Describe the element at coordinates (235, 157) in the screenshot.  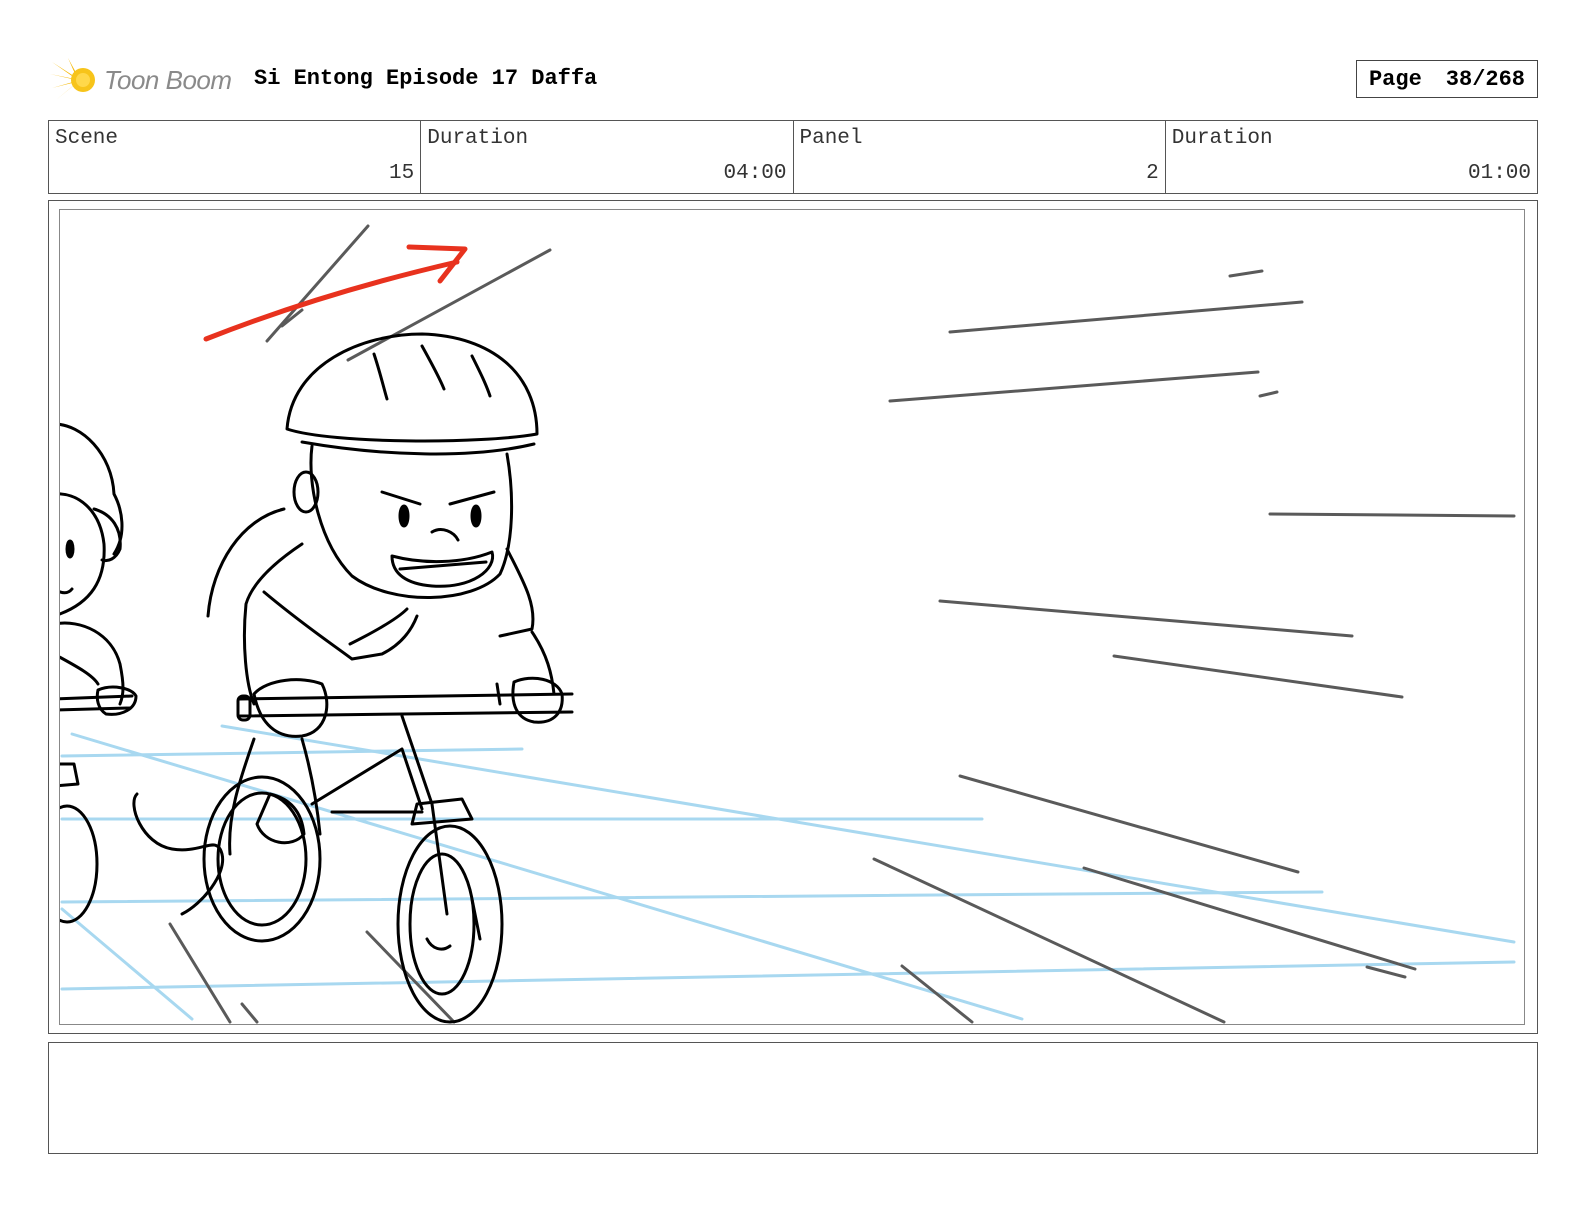
I see `scene-cell: Scene 15` at that location.